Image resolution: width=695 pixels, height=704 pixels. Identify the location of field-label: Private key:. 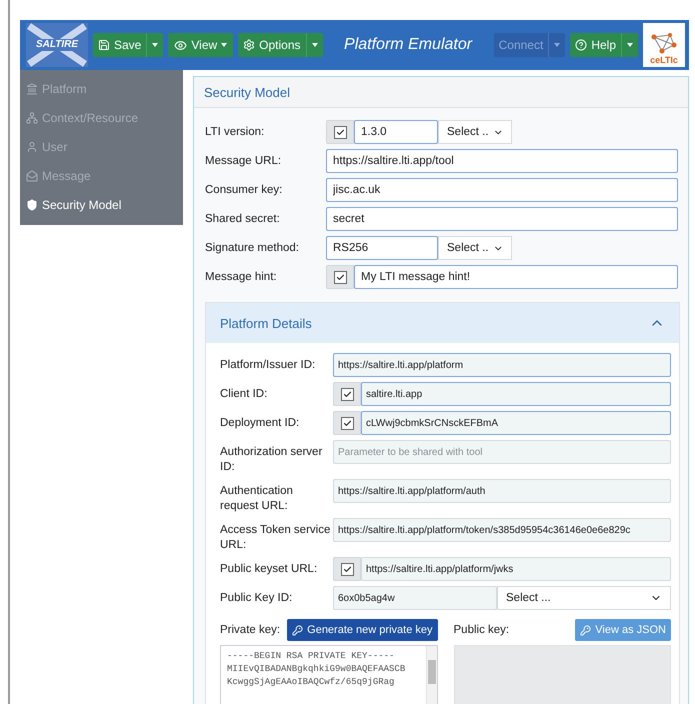
(250, 630).